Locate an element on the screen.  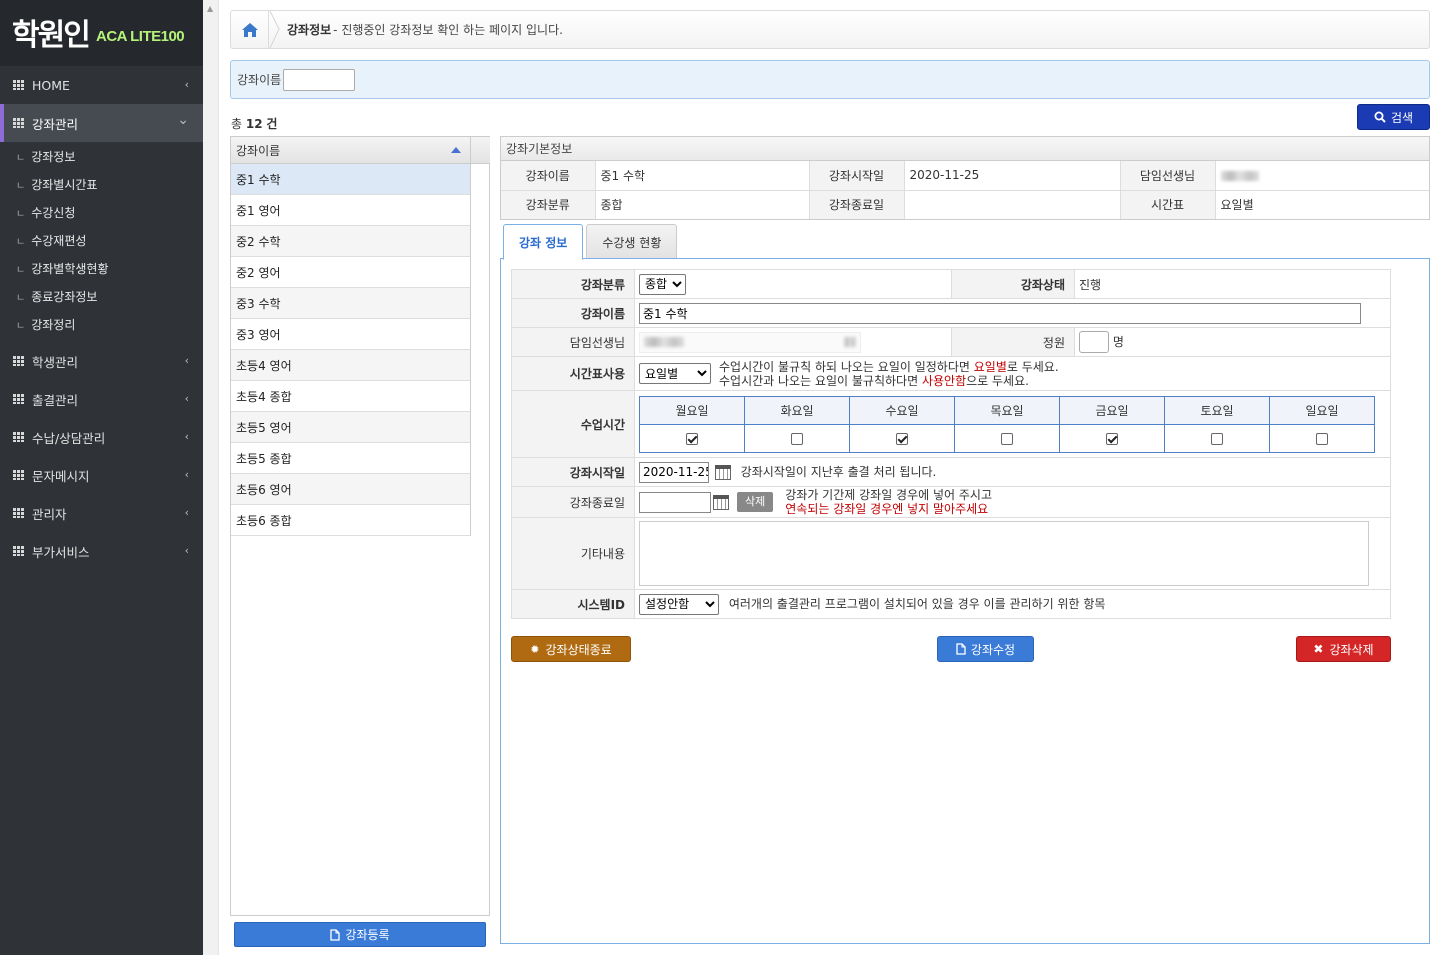
total-number: 12 is located at coordinates (254, 124).